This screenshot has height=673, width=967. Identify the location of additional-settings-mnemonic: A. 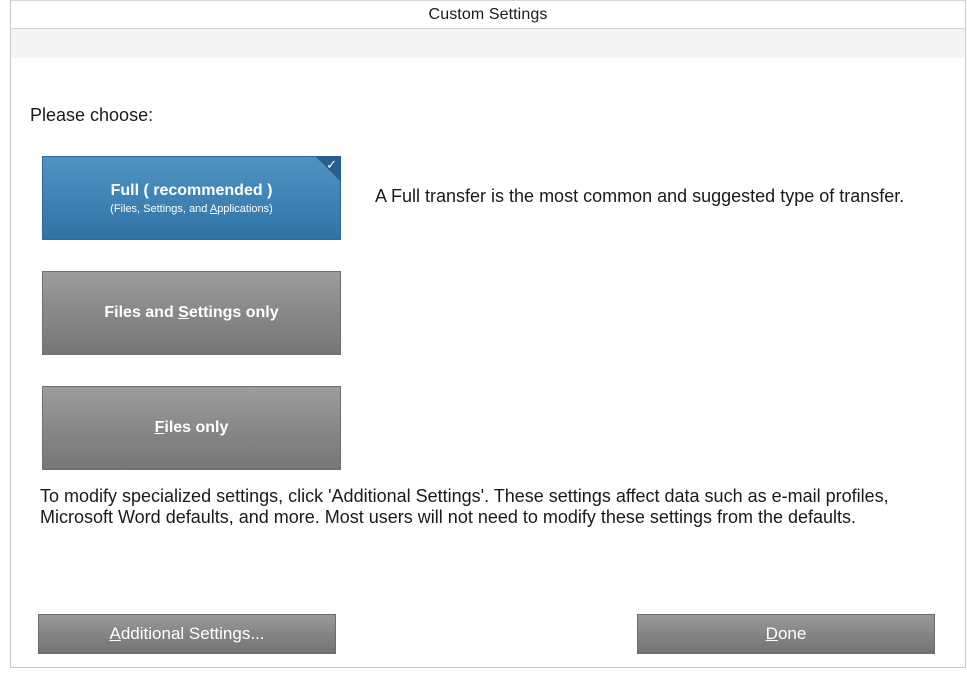
(115, 633).